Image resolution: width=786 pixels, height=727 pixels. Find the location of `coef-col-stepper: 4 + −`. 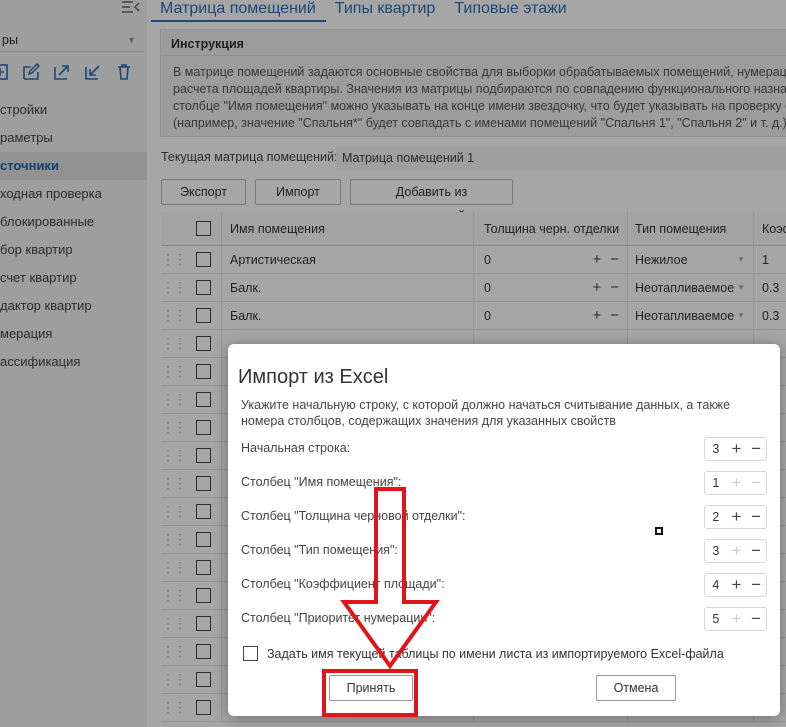

coef-col-stepper: 4 + − is located at coordinates (735, 585).